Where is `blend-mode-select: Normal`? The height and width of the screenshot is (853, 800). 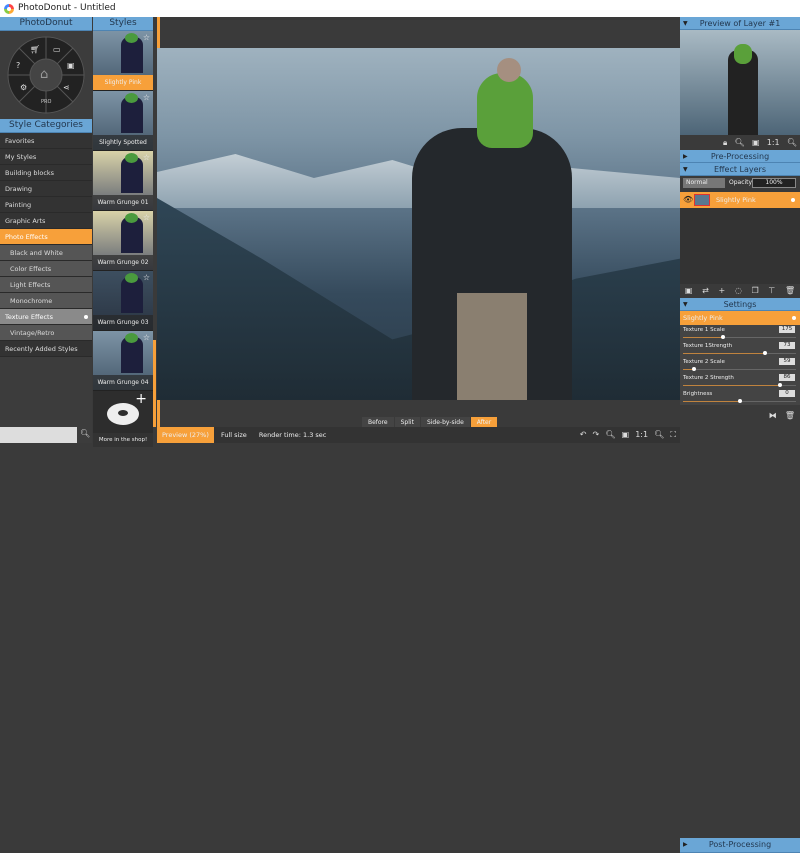 blend-mode-select: Normal is located at coordinates (704, 183).